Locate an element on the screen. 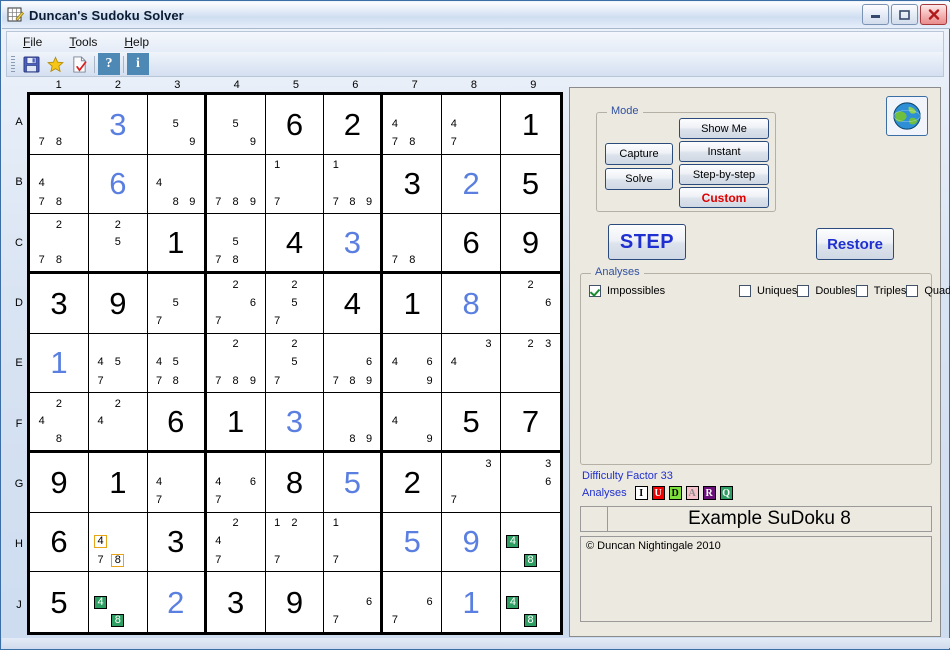 Image resolution: width=950 pixels, height=650 pixels. analyses-checkbox-quadruples: Quadruples is located at coordinates (928, 290).